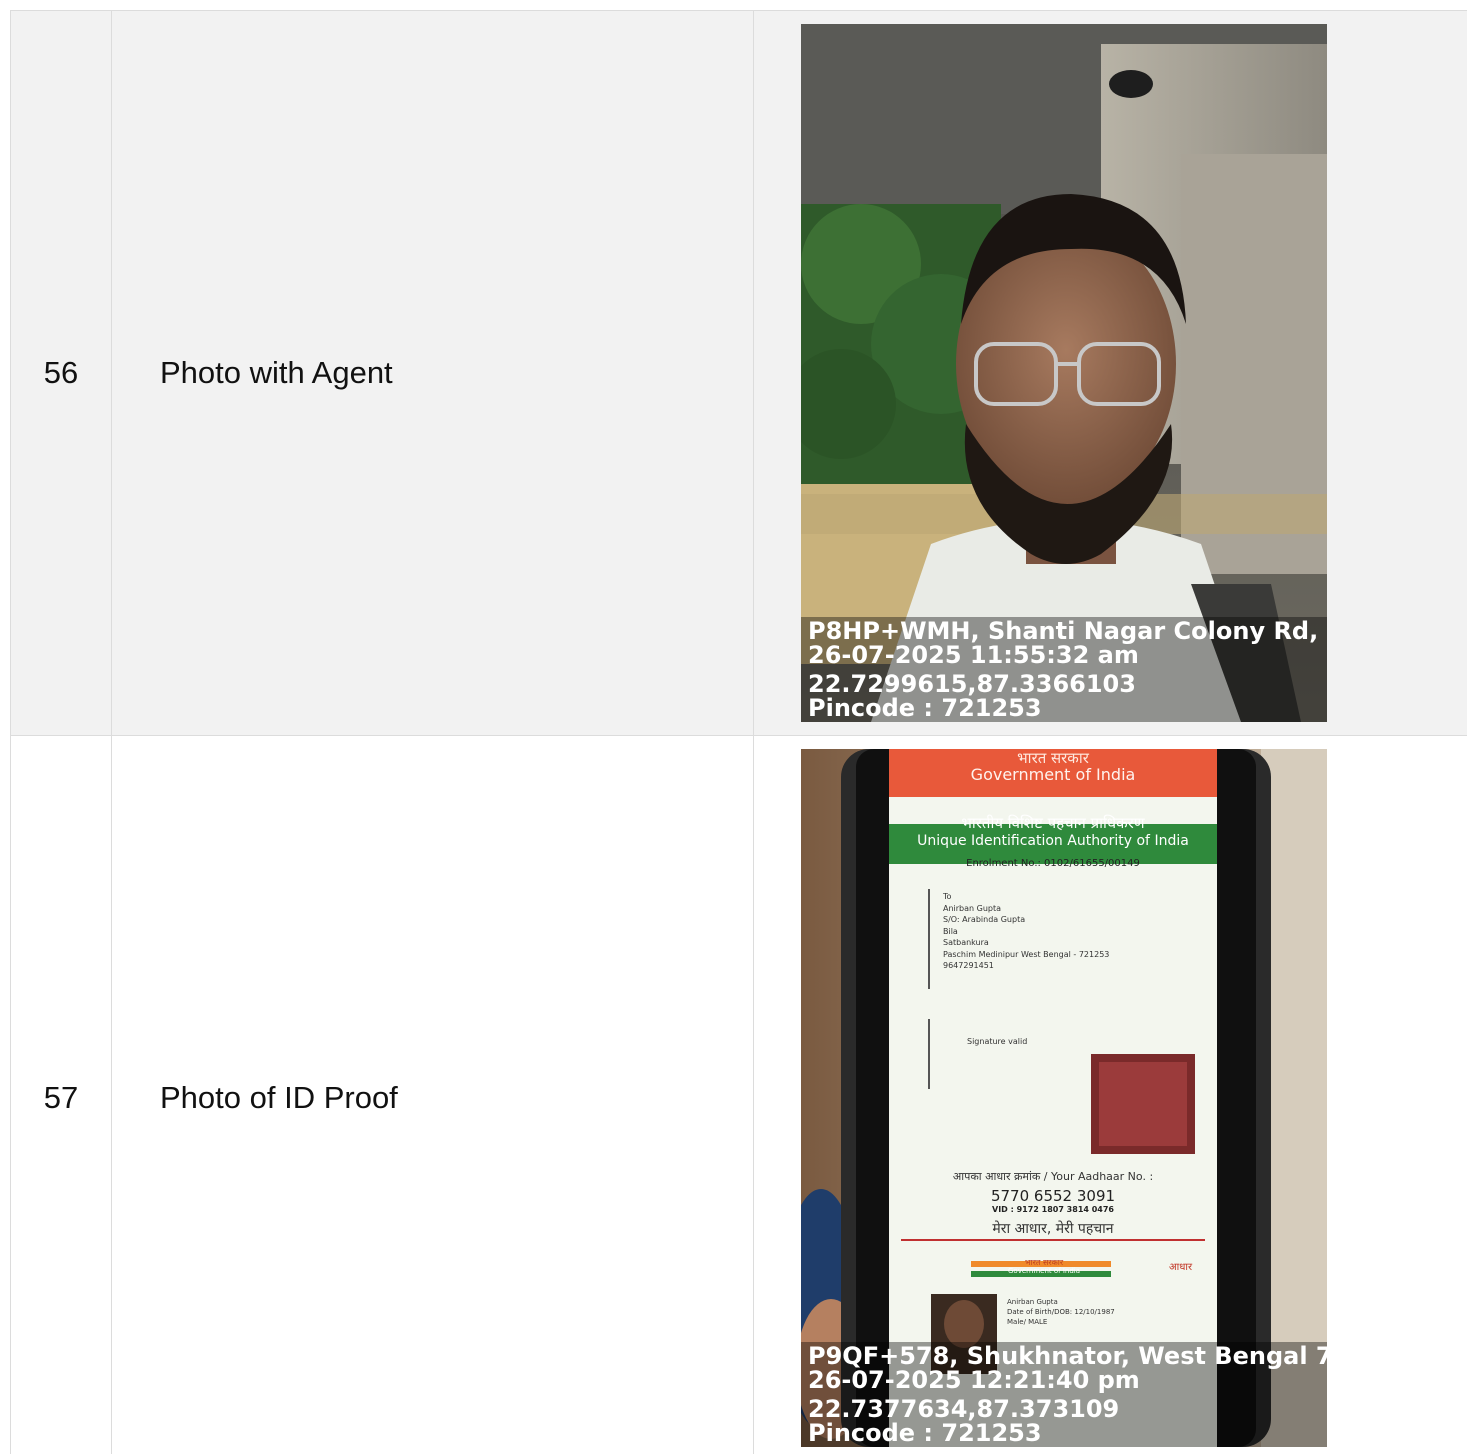  Describe the element at coordinates (950, 931) in the screenshot. I see `card-place1: Bila` at that location.